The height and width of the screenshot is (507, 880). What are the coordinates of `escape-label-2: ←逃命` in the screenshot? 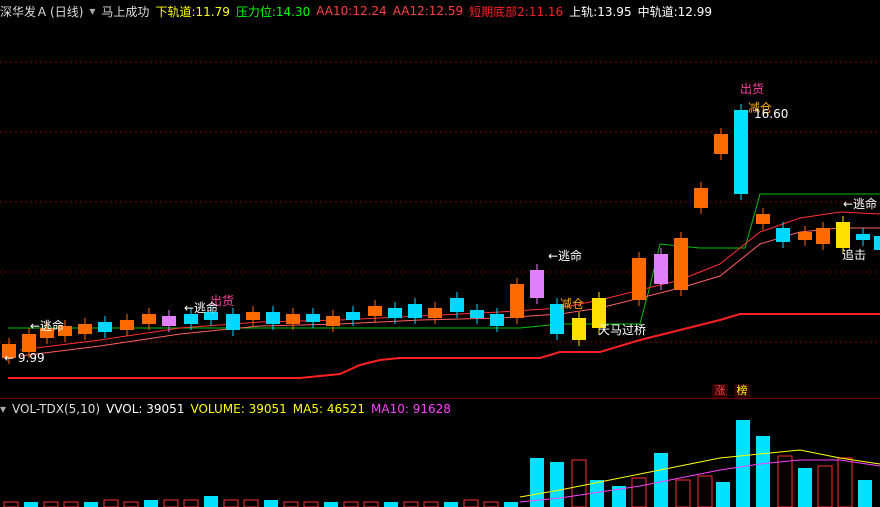 It's located at (201, 307).